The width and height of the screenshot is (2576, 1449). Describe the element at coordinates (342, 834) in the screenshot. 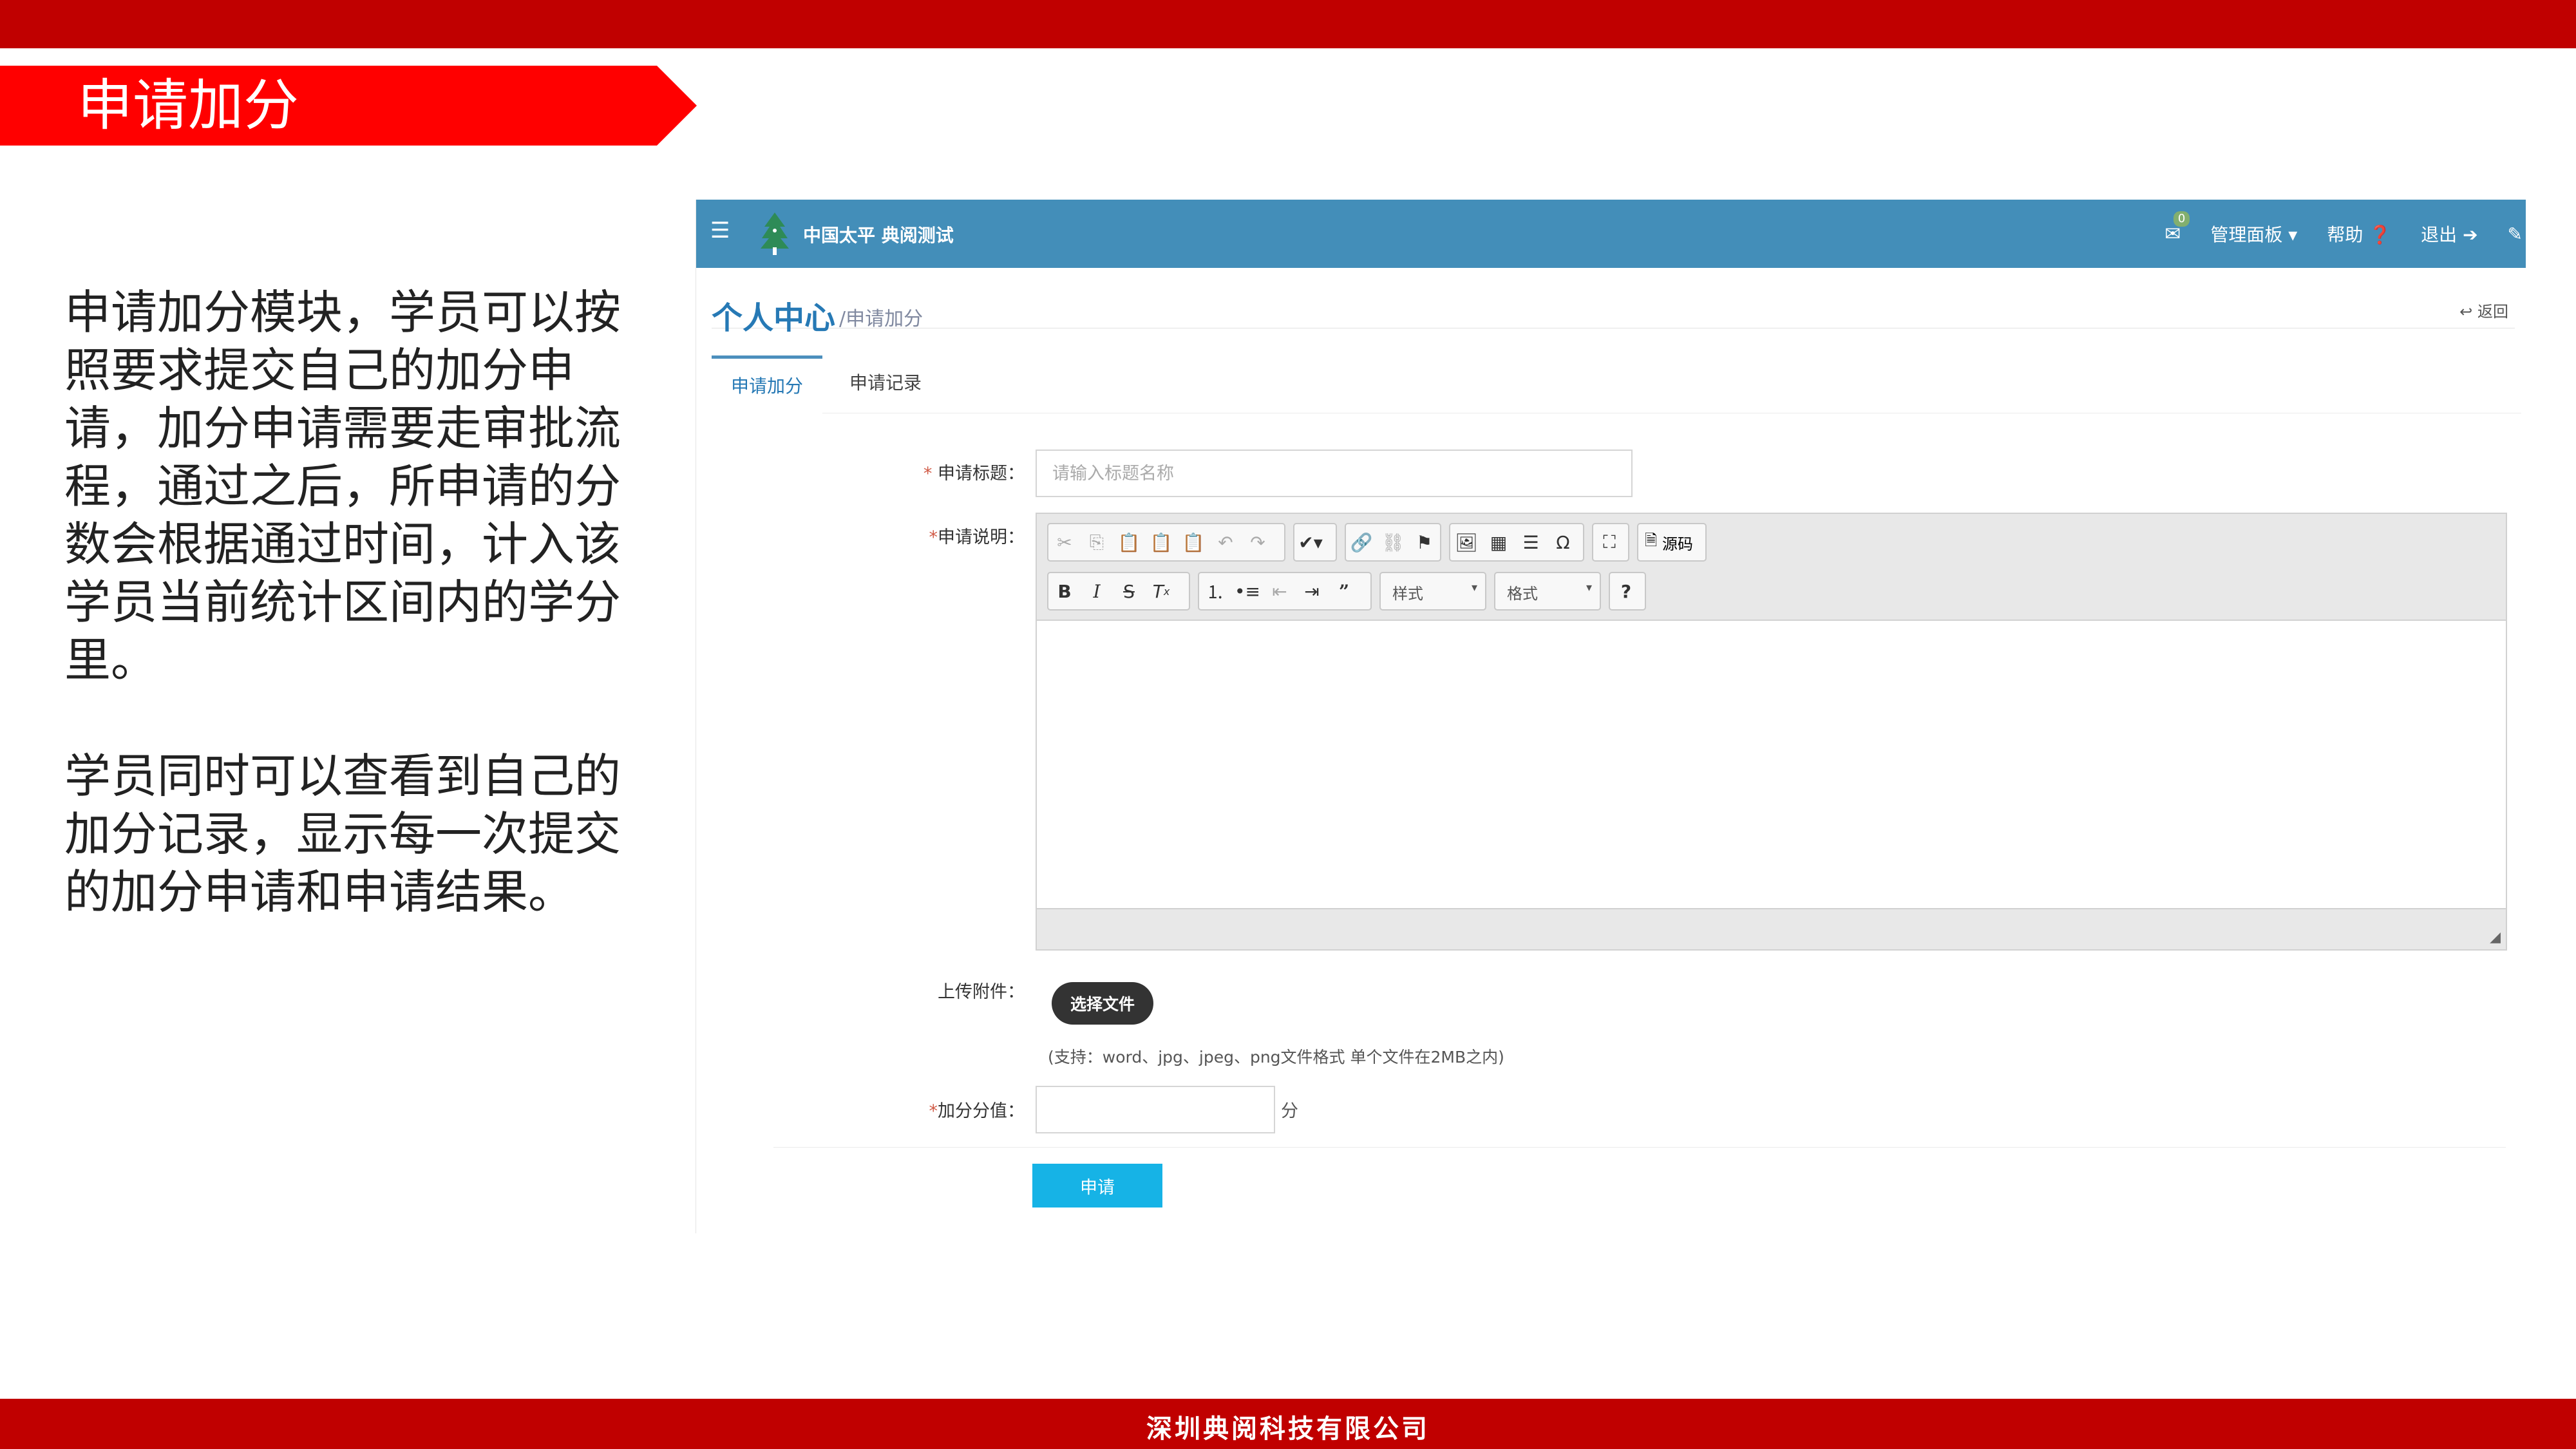

I see `description-paragraph-2: 学员同时可以查看到自己的加分记录，显示每一次提交的加分申请和申请结果。` at that location.